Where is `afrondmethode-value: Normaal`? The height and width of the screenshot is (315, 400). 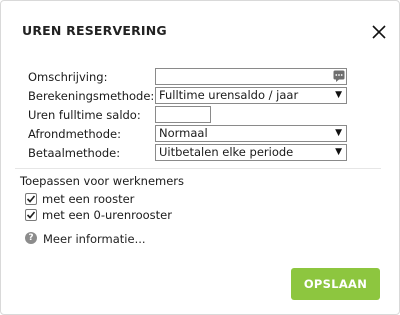
afrondmethode-value: Normaal is located at coordinates (183, 133).